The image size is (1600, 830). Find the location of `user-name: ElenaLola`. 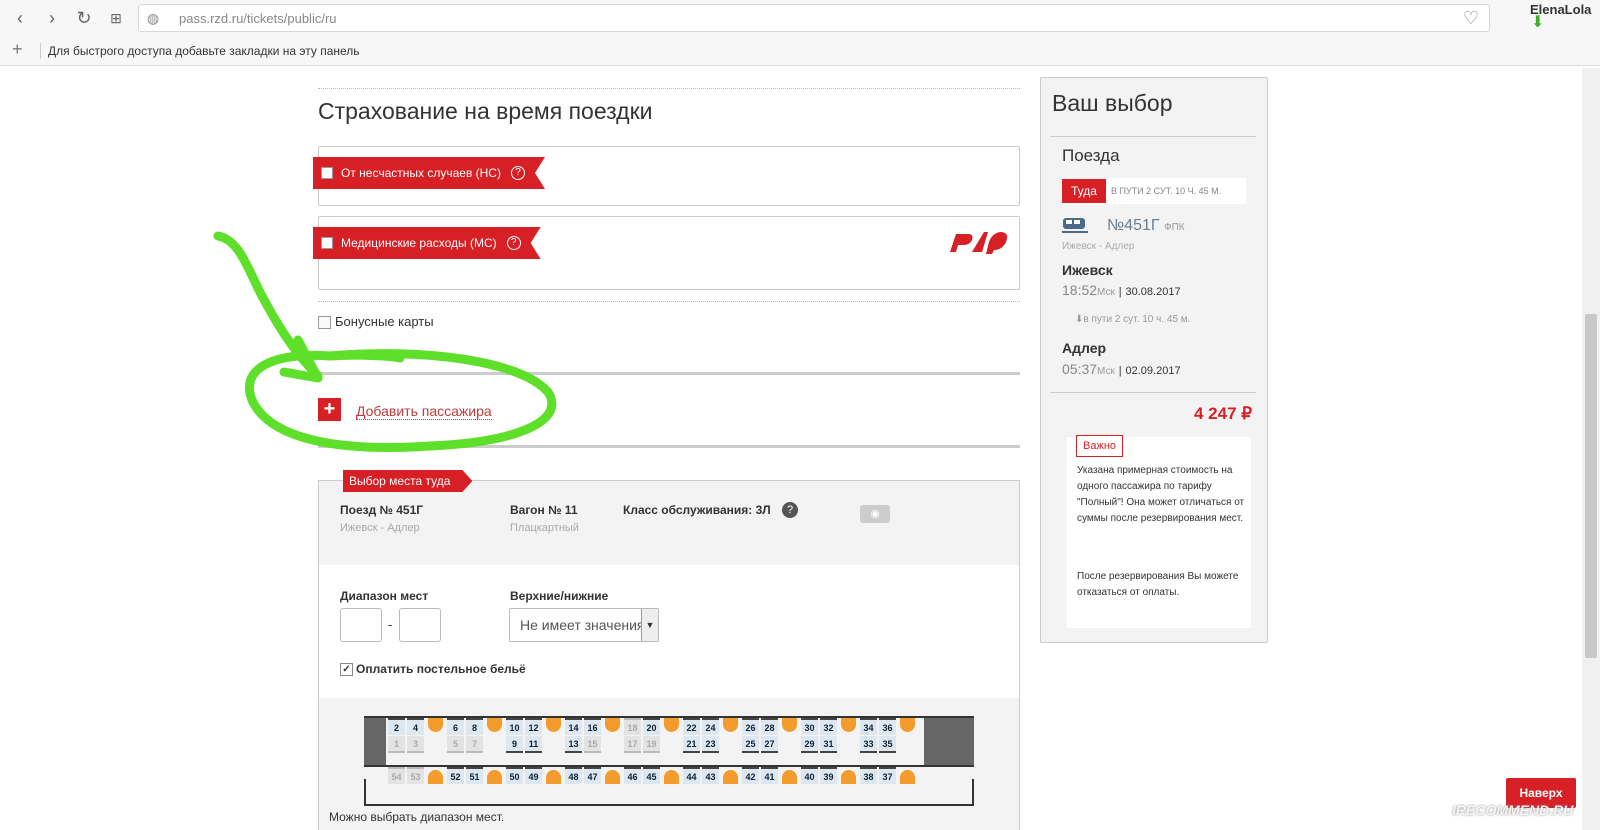

user-name: ElenaLola is located at coordinates (1560, 9).